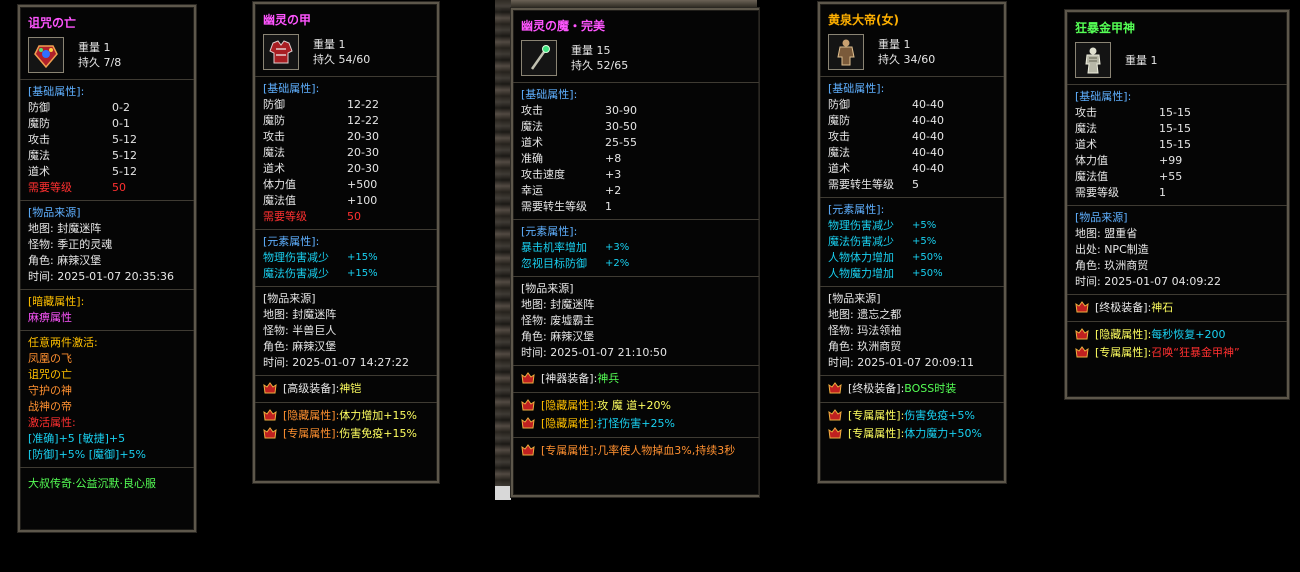 The image size is (1300, 572). I want to click on special-attr-row: [专属属性]: 体力魔力+50%, so click(912, 434).